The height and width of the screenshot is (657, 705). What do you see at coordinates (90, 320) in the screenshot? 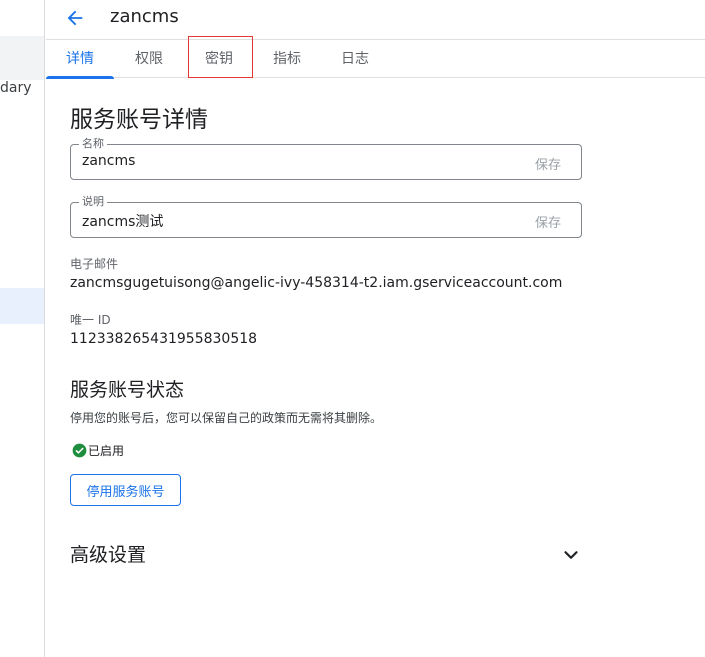
I see `unique-id-label: 唯一 ID` at bounding box center [90, 320].